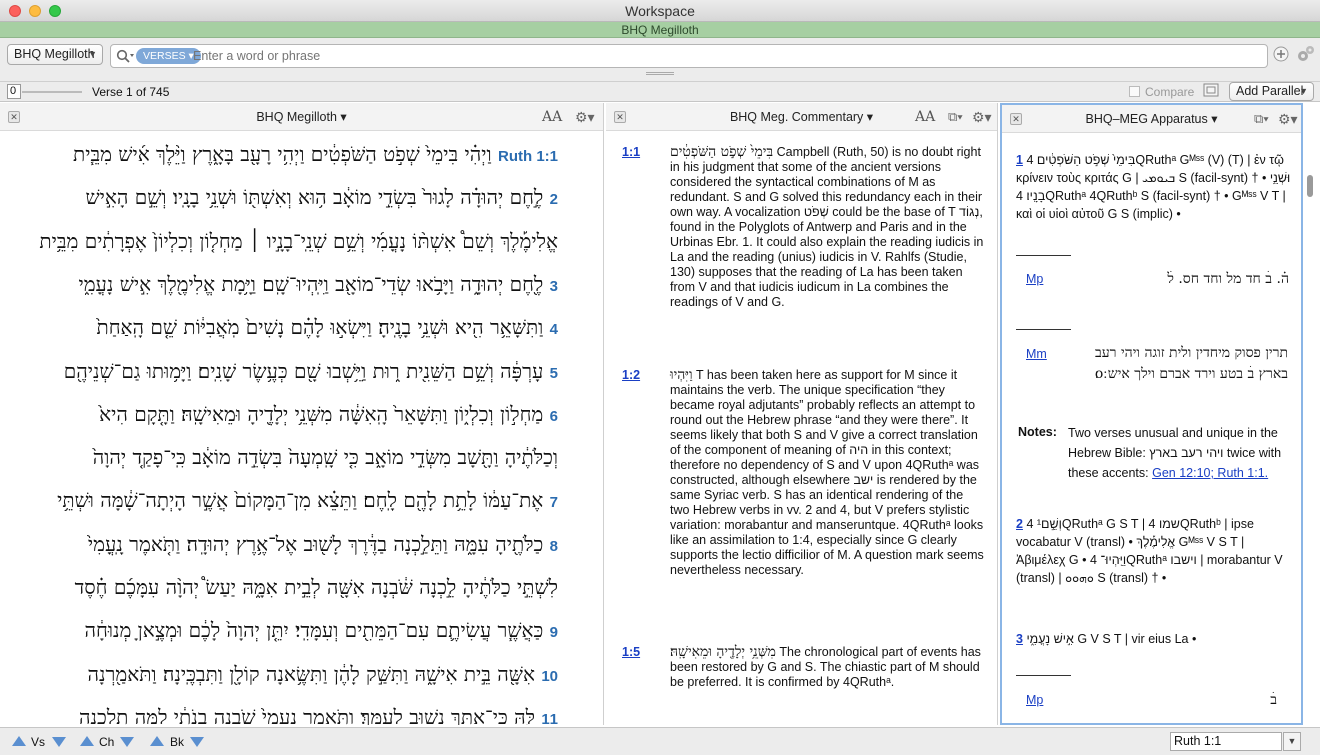 This screenshot has height=755, width=1320. What do you see at coordinates (554, 199) in the screenshot?
I see `verse-number: 2` at bounding box center [554, 199].